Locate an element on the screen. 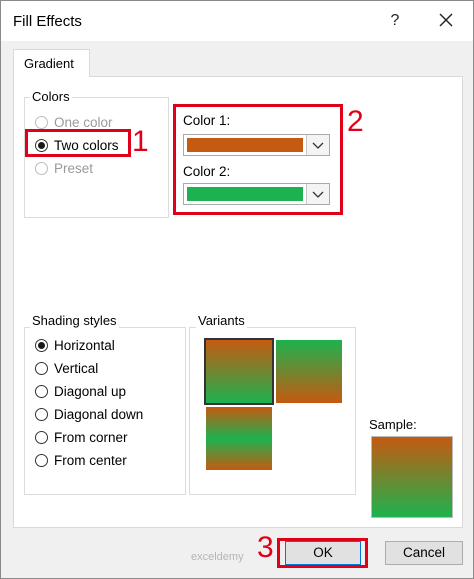 The width and height of the screenshot is (474, 579). close-icon is located at coordinates (446, 20).